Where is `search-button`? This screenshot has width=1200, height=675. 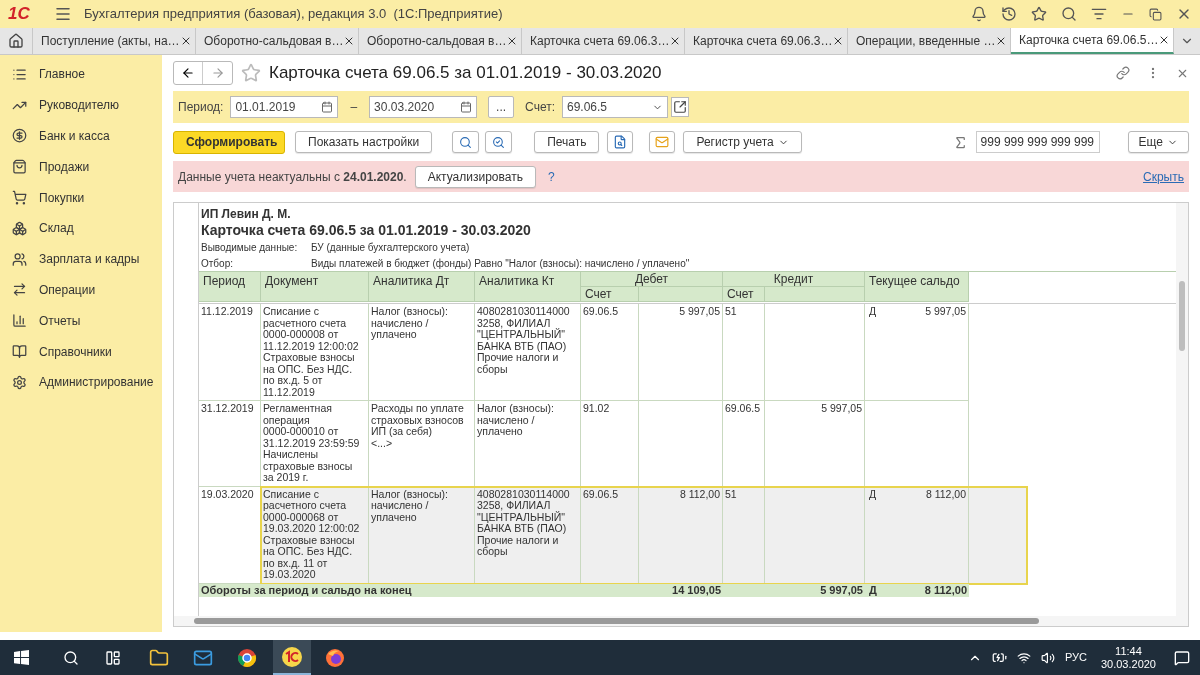 search-button is located at coordinates (466, 142).